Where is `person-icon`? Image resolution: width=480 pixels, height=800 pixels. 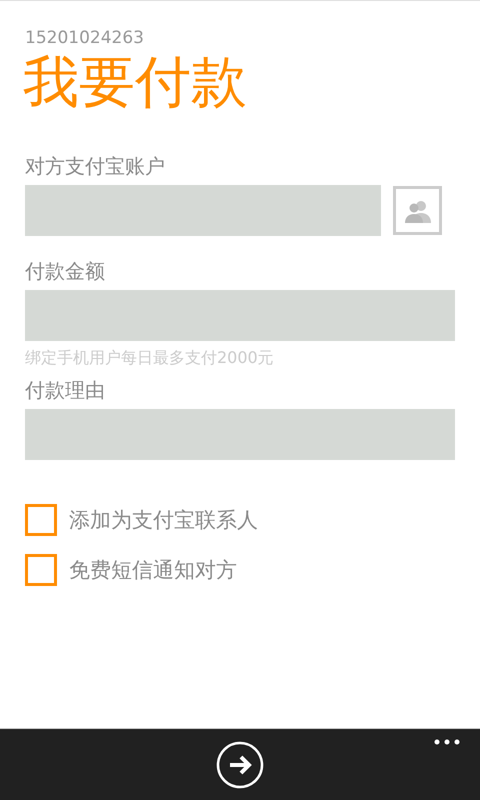
person-icon is located at coordinates (418, 210).